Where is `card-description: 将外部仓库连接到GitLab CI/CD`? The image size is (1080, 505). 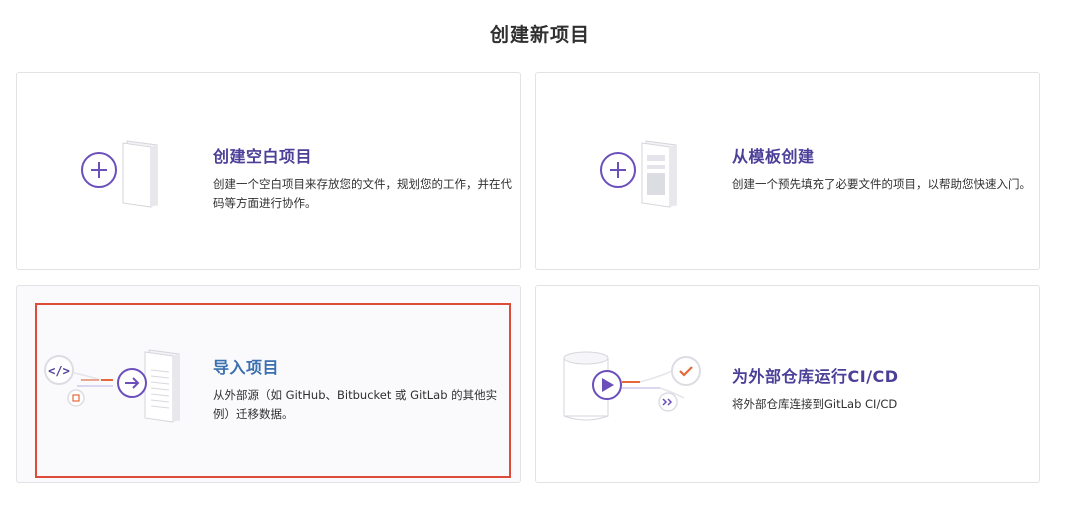
card-description: 将外部仓库连接到GitLab CI/CD is located at coordinates (815, 404).